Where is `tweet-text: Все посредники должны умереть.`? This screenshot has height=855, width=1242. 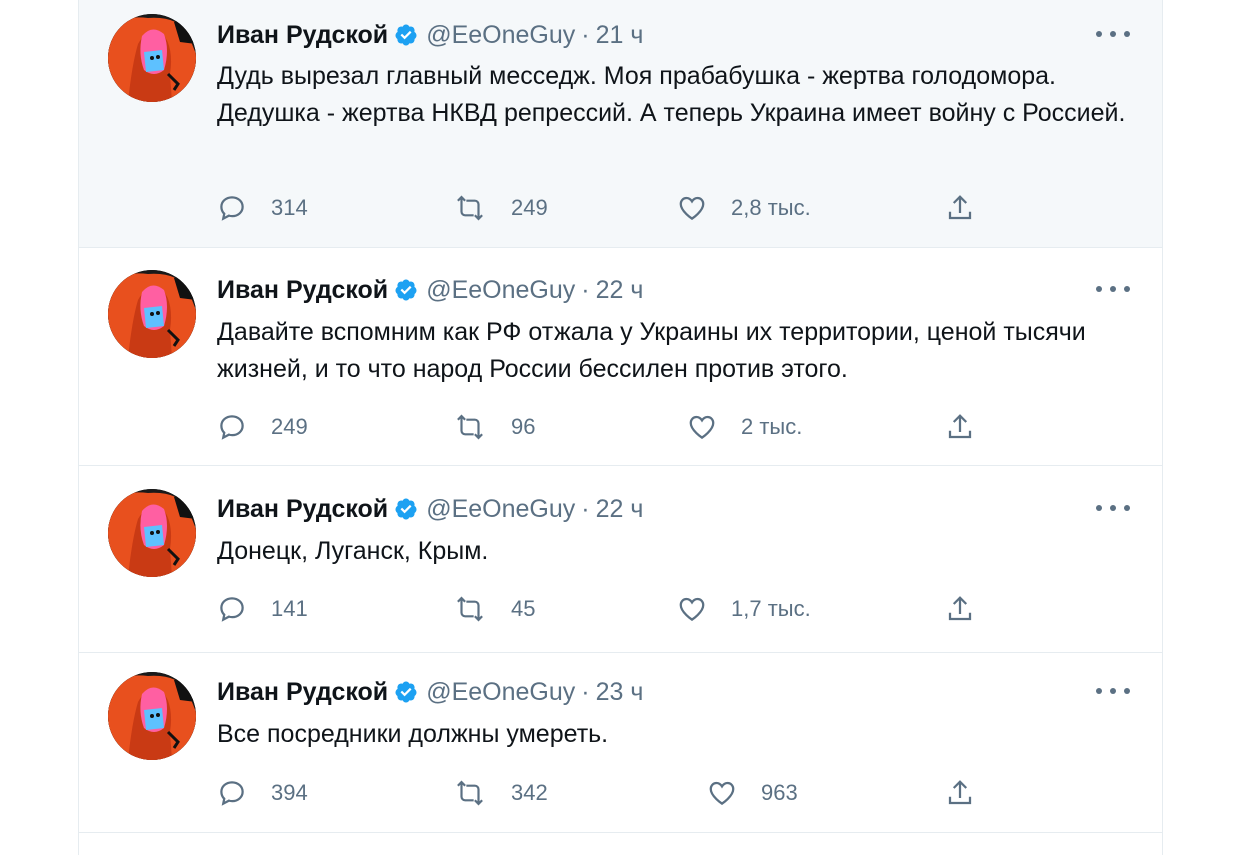 tweet-text: Все посредники должны умереть. is located at coordinates (413, 734).